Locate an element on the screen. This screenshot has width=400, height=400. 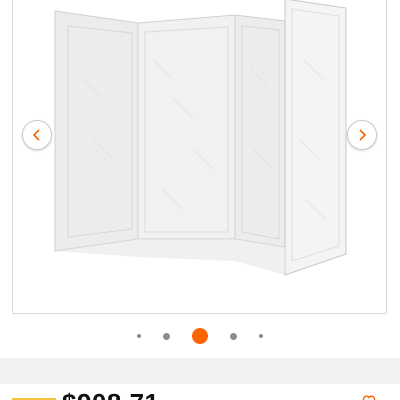
price-row: $908.71 is located at coordinates (200, 392).